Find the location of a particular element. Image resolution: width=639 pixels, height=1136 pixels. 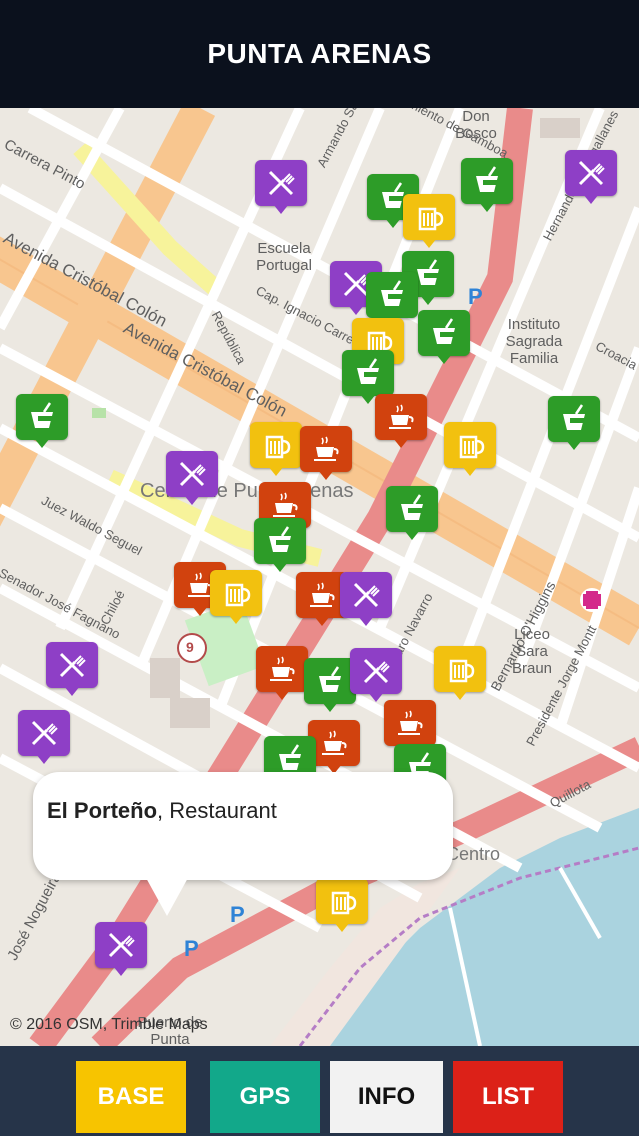

poi-popup: El Porteño, Restaurant is located at coordinates (243, 844).